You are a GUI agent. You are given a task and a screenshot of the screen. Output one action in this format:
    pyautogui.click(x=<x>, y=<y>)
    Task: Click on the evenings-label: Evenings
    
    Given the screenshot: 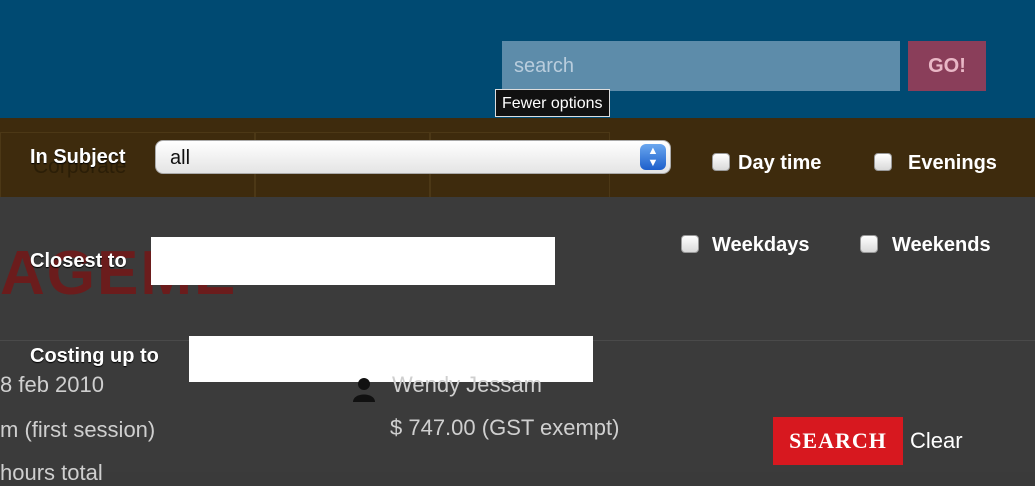 What is the action you would take?
    pyautogui.click(x=952, y=163)
    